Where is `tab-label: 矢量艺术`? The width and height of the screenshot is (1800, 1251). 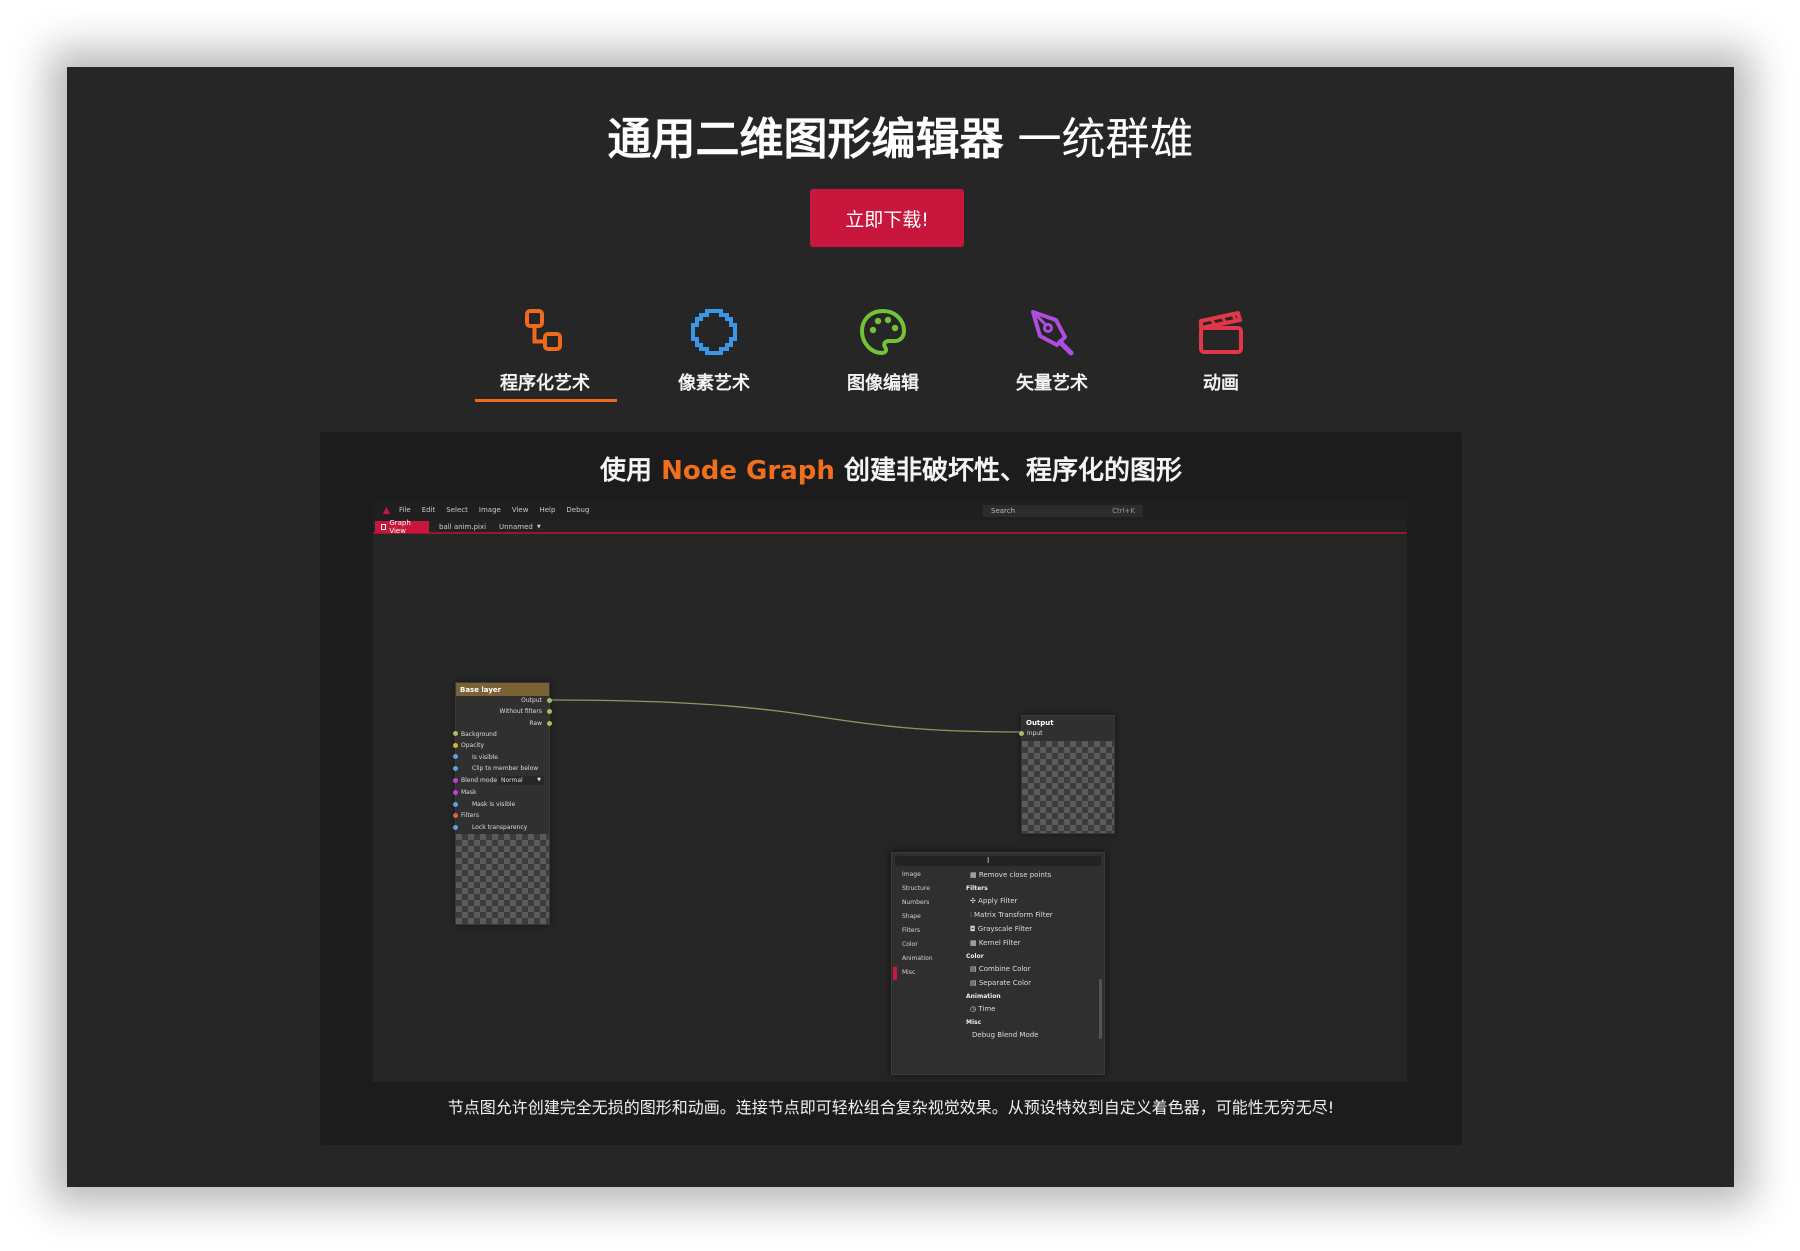 tab-label: 矢量艺术 is located at coordinates (1052, 383).